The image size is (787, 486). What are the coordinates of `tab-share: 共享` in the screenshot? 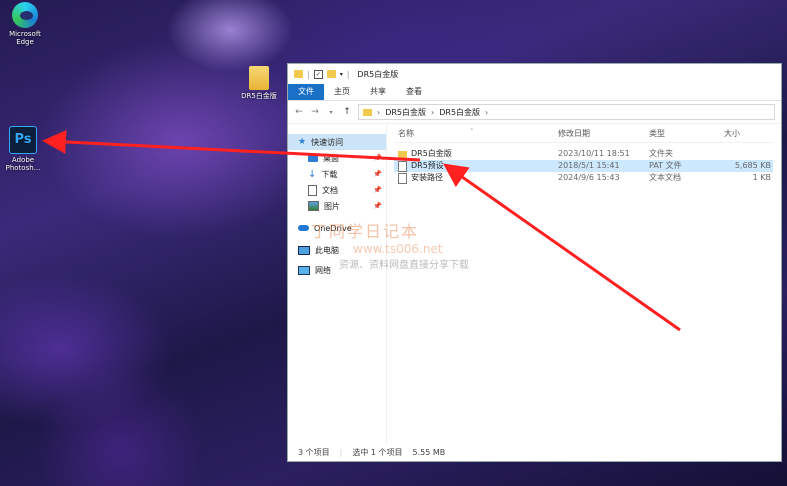 It's located at (378, 92).